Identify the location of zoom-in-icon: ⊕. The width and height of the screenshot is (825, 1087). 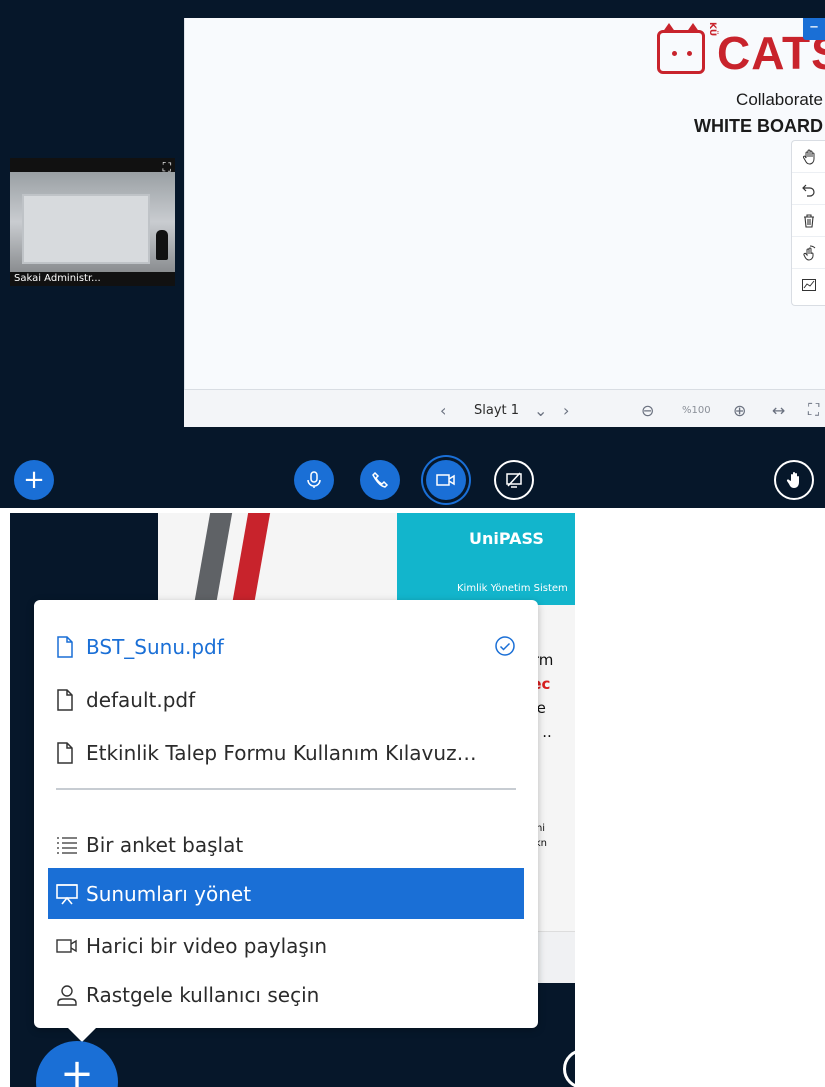
(739, 410).